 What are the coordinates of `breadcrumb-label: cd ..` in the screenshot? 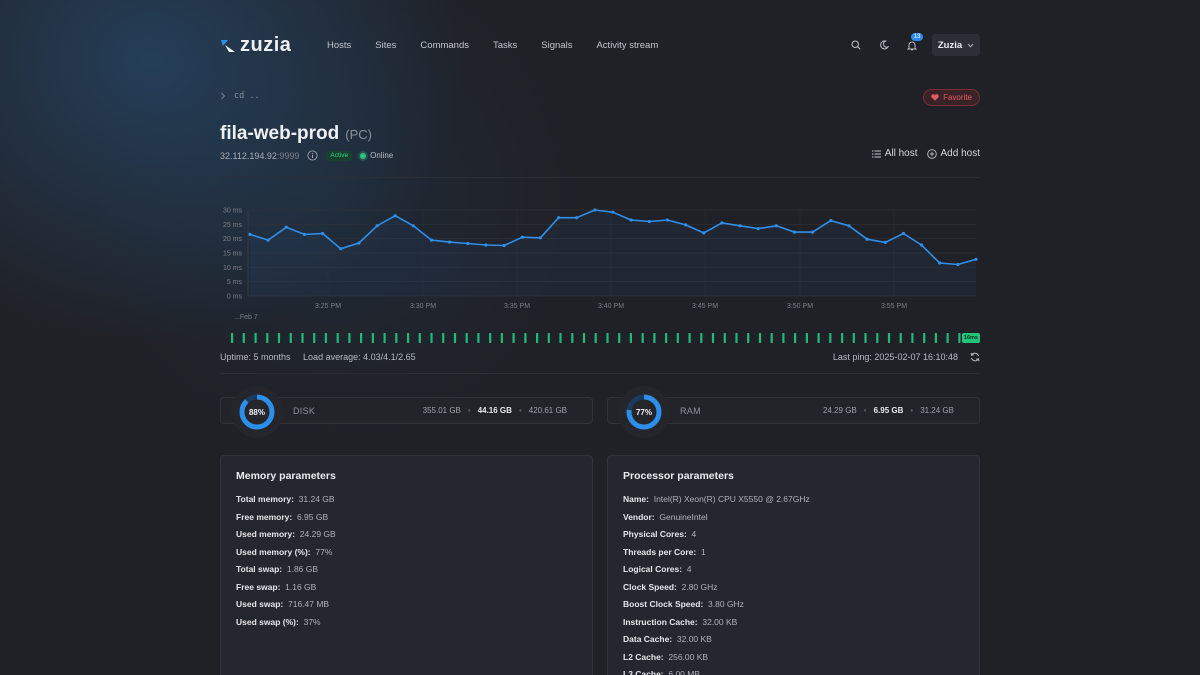 It's located at (247, 96).